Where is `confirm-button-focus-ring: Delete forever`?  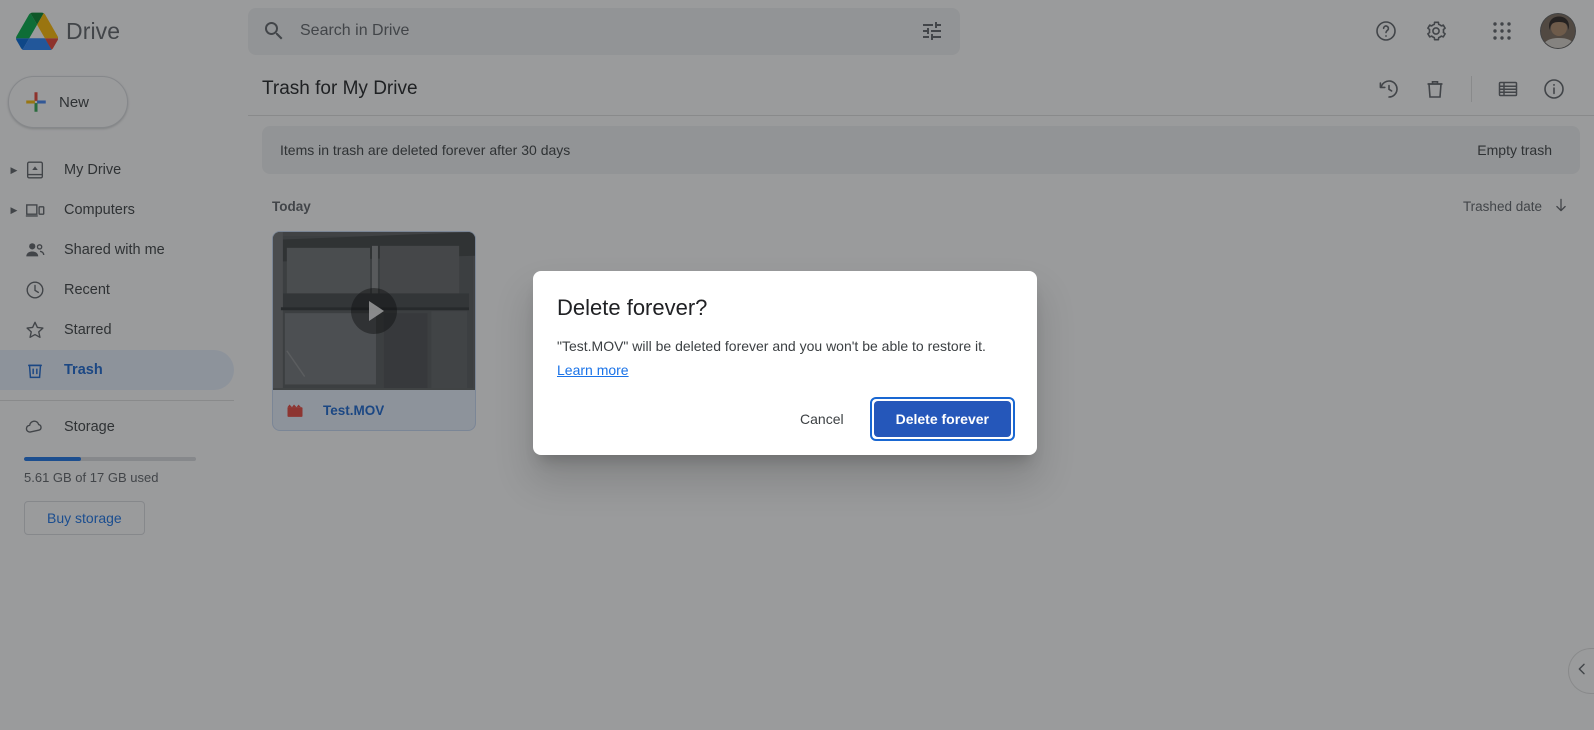
confirm-button-focus-ring: Delete forever is located at coordinates (942, 419).